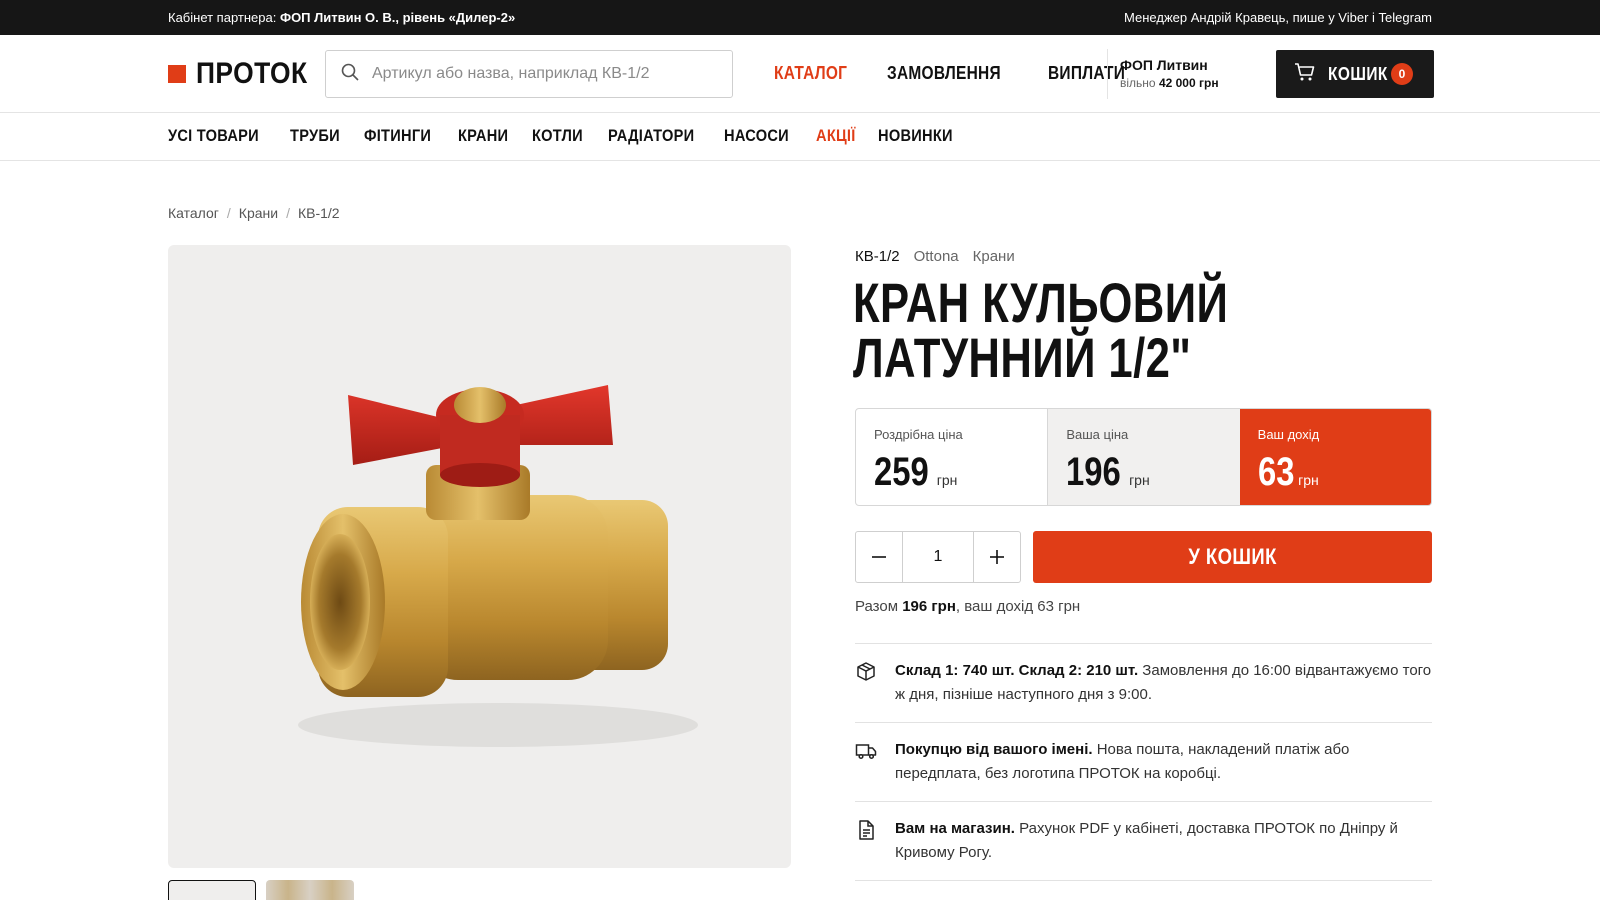 This screenshot has width=1600, height=900. I want to click on balance-label: вільно, so click(1138, 83).